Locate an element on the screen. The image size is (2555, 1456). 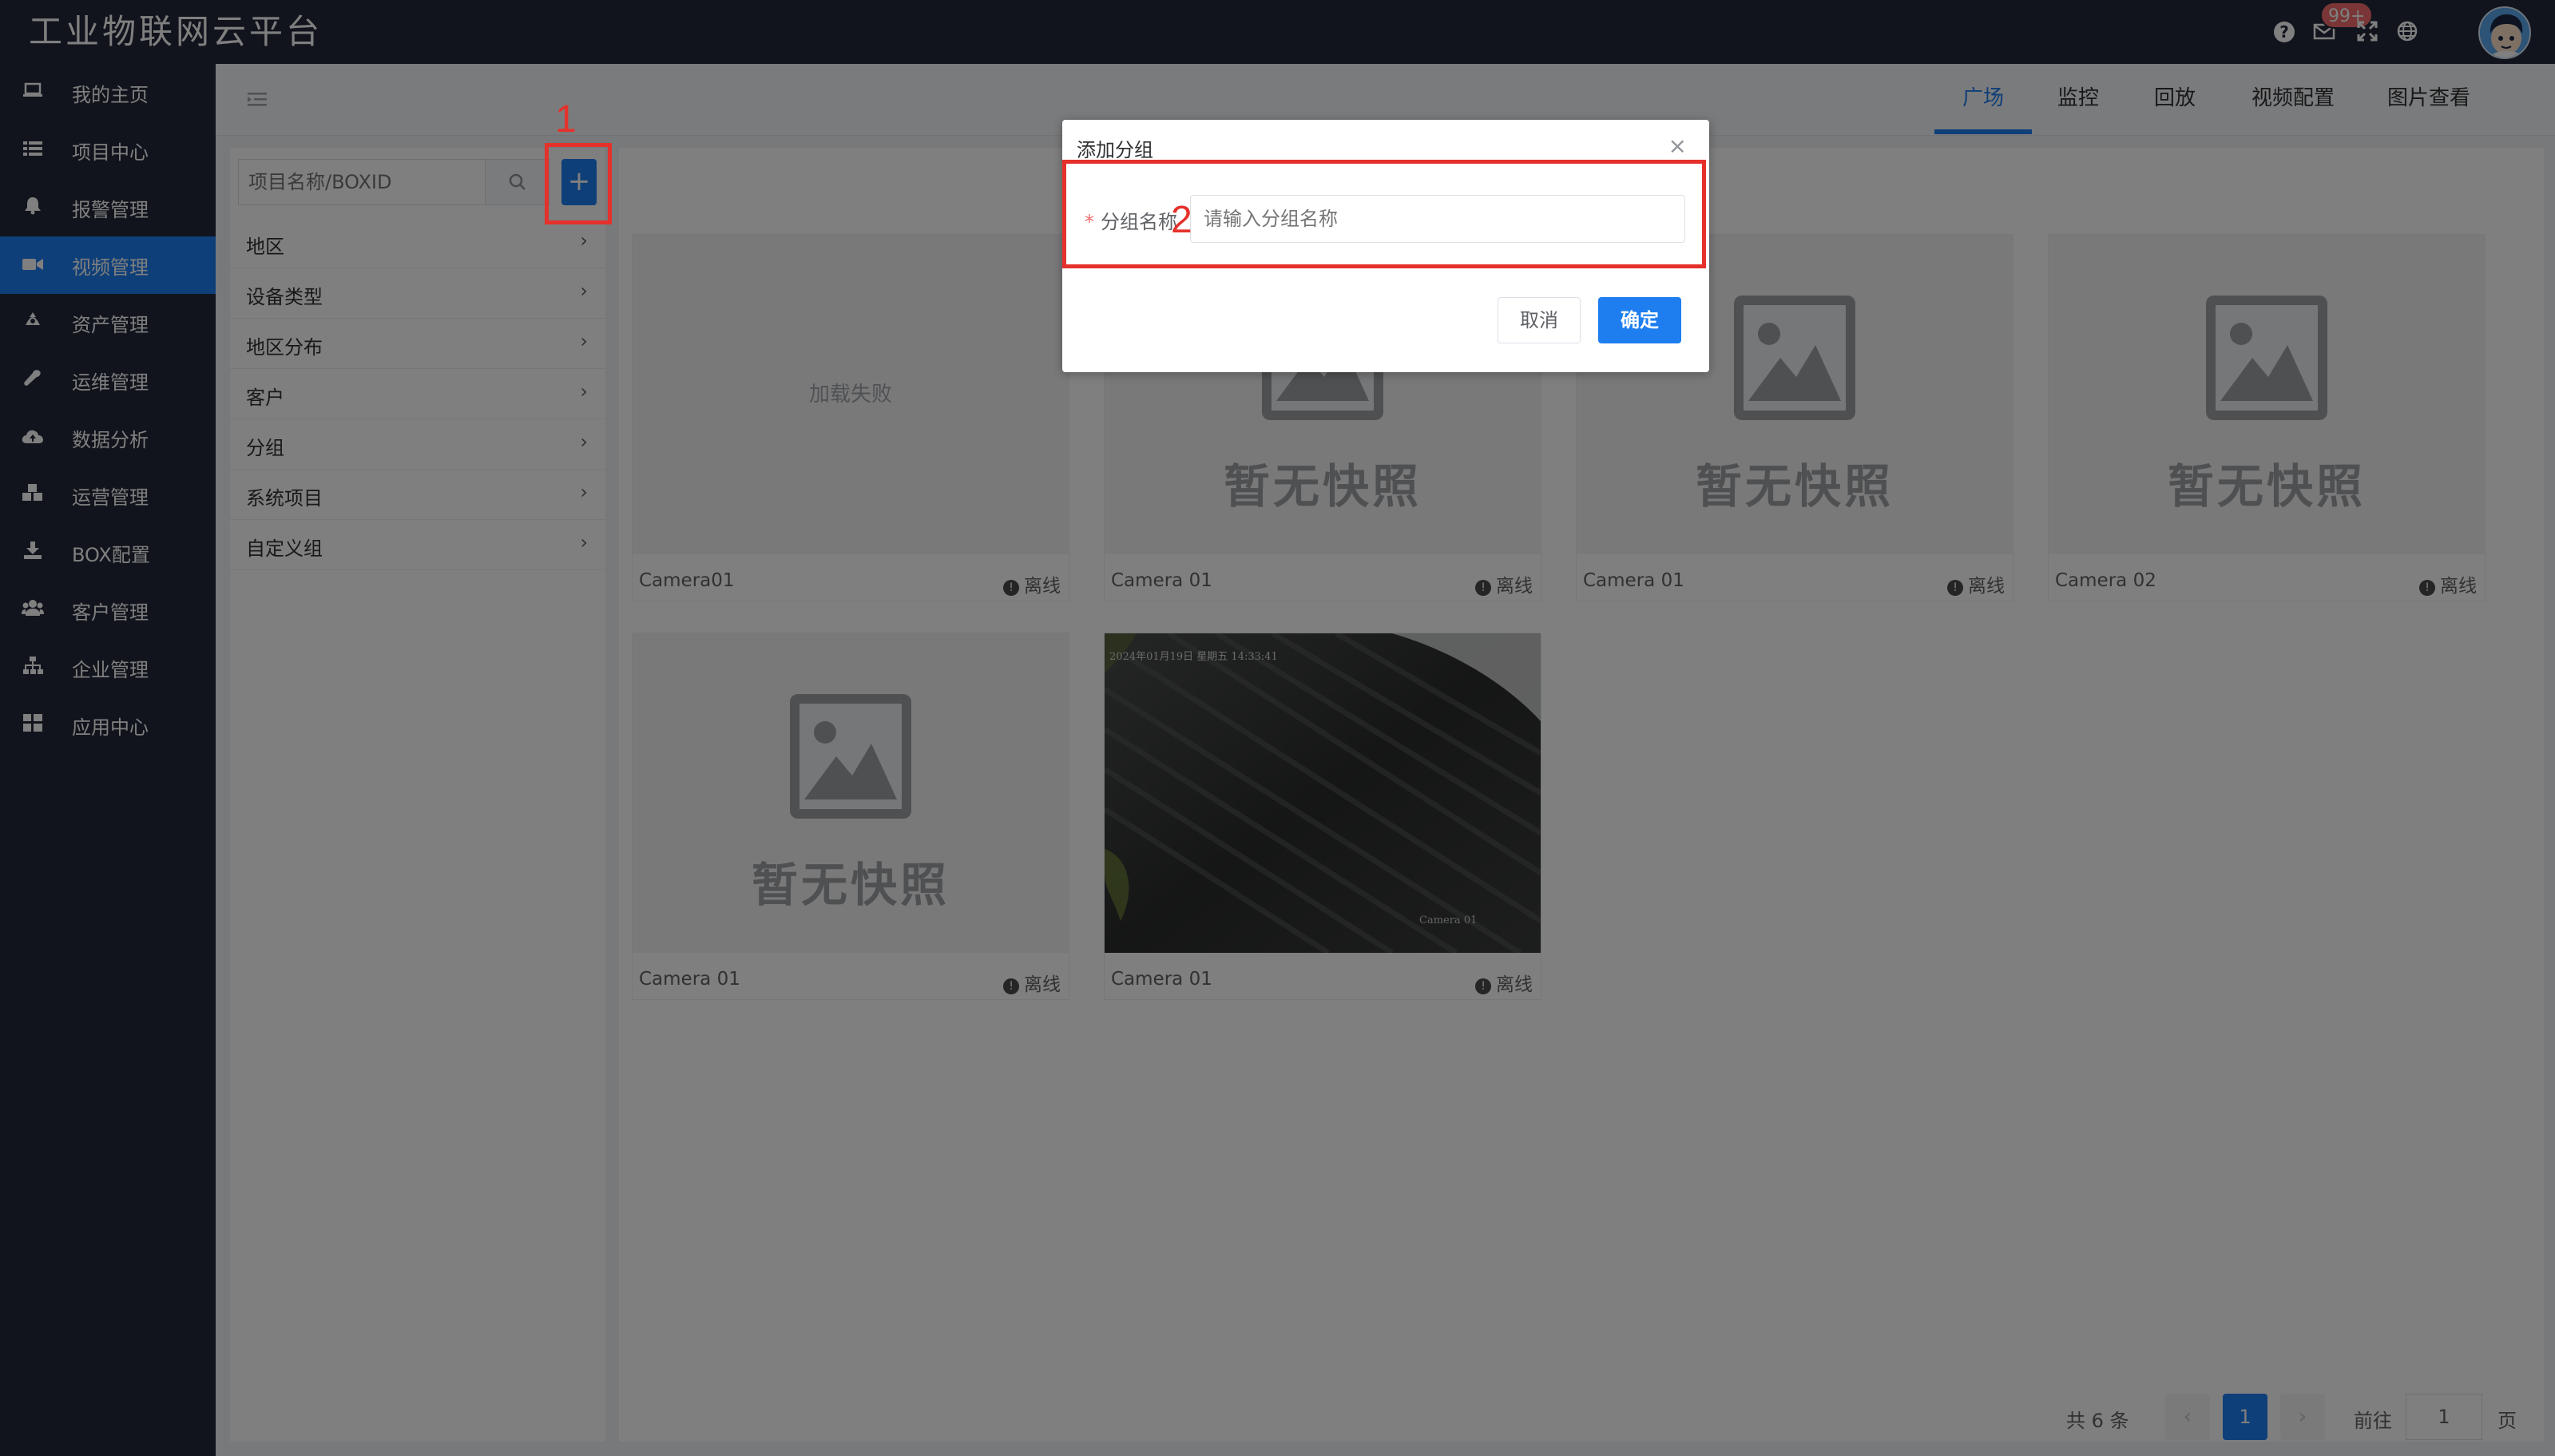
annotation-number-1: 1 is located at coordinates (566, 119).